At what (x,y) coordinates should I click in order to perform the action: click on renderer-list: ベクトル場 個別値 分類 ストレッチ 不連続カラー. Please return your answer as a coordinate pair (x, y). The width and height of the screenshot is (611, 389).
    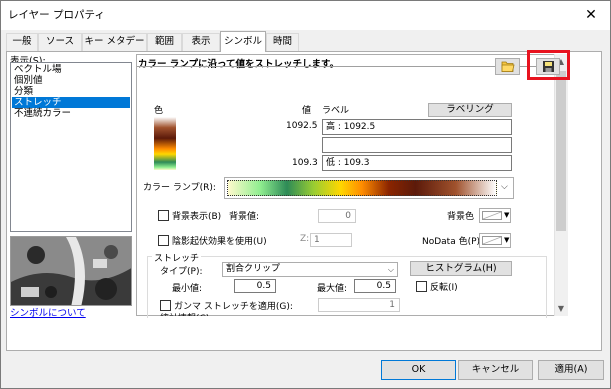
    Looking at the image, I should click on (71, 147).